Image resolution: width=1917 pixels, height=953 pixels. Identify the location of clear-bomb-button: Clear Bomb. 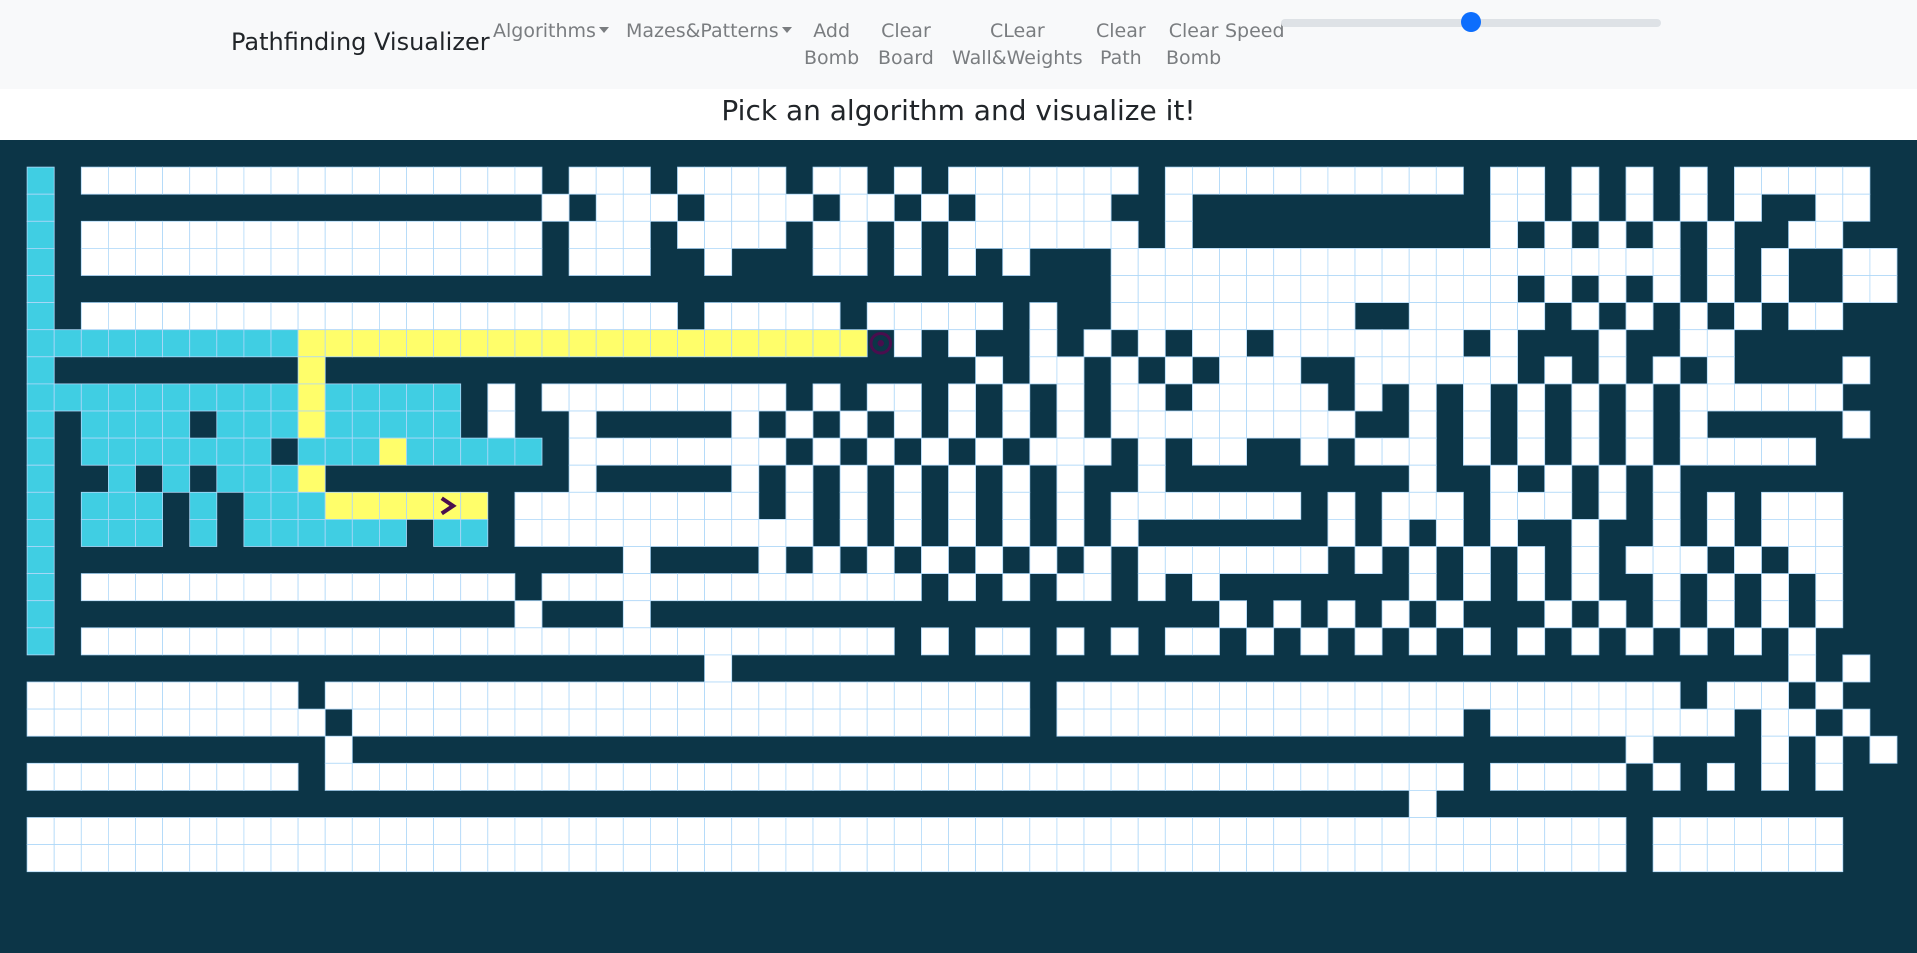
(1193, 45).